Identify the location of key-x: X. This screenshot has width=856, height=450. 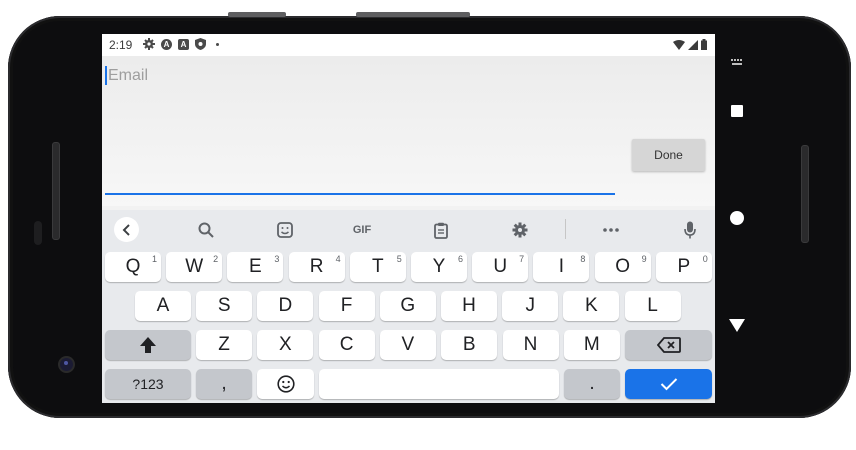
(285, 345).